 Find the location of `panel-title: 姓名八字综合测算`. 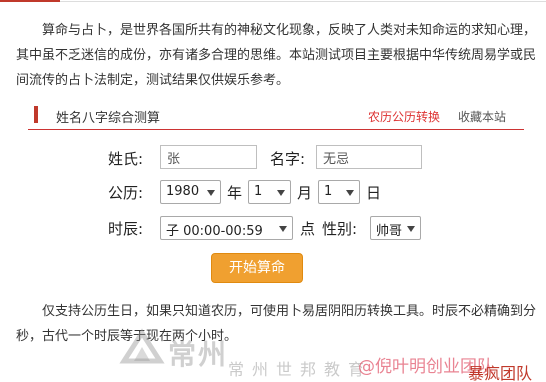

panel-title: 姓名八字综合测算 is located at coordinates (108, 118).